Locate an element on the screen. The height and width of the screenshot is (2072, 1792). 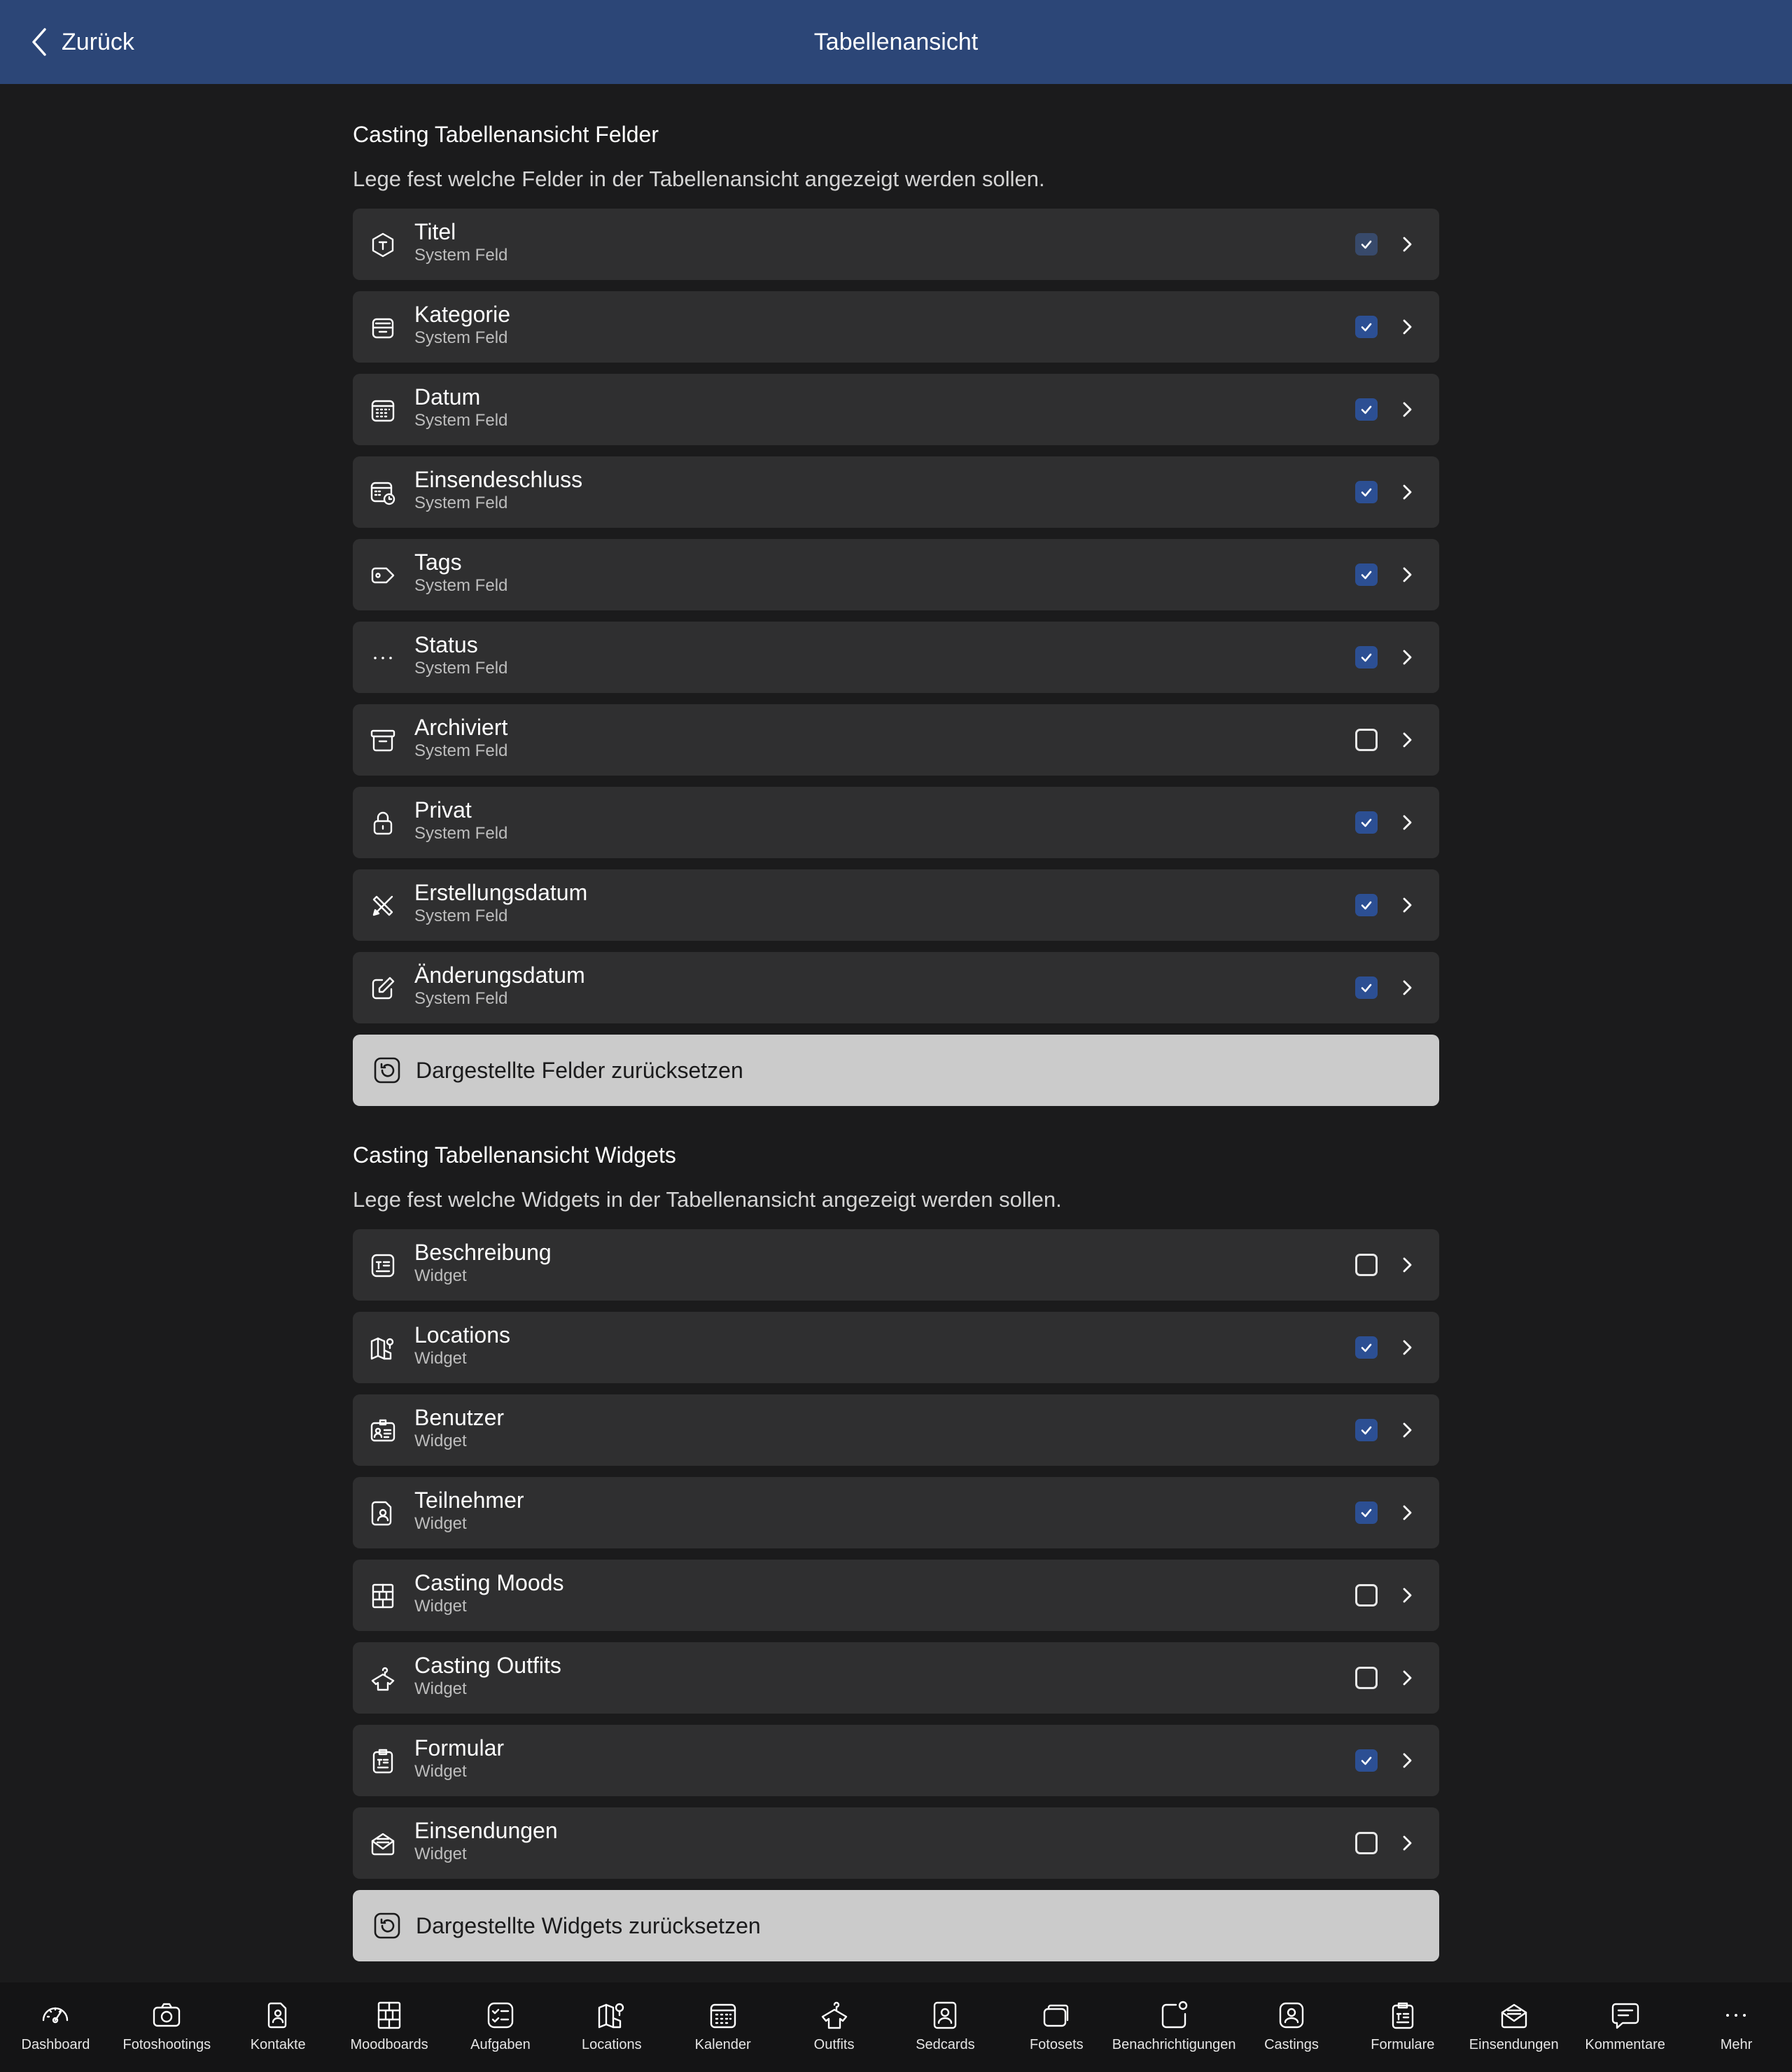
edit-square-icon is located at coordinates (383, 988).